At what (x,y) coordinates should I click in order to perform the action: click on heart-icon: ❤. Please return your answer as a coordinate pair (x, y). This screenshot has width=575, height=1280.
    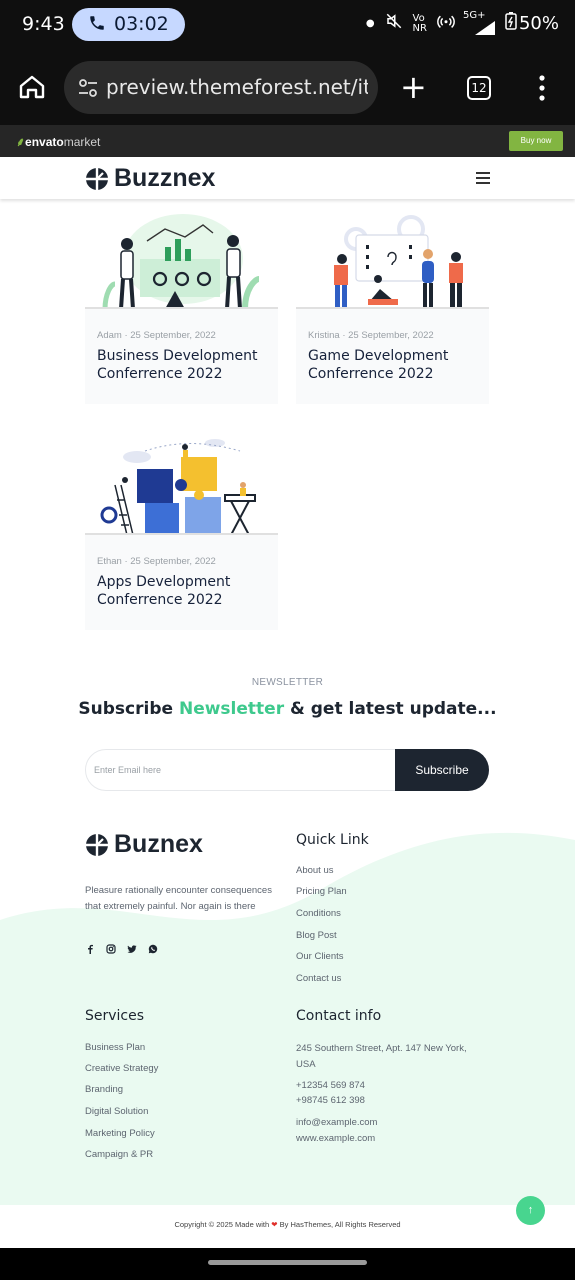
    Looking at the image, I should click on (274, 1224).